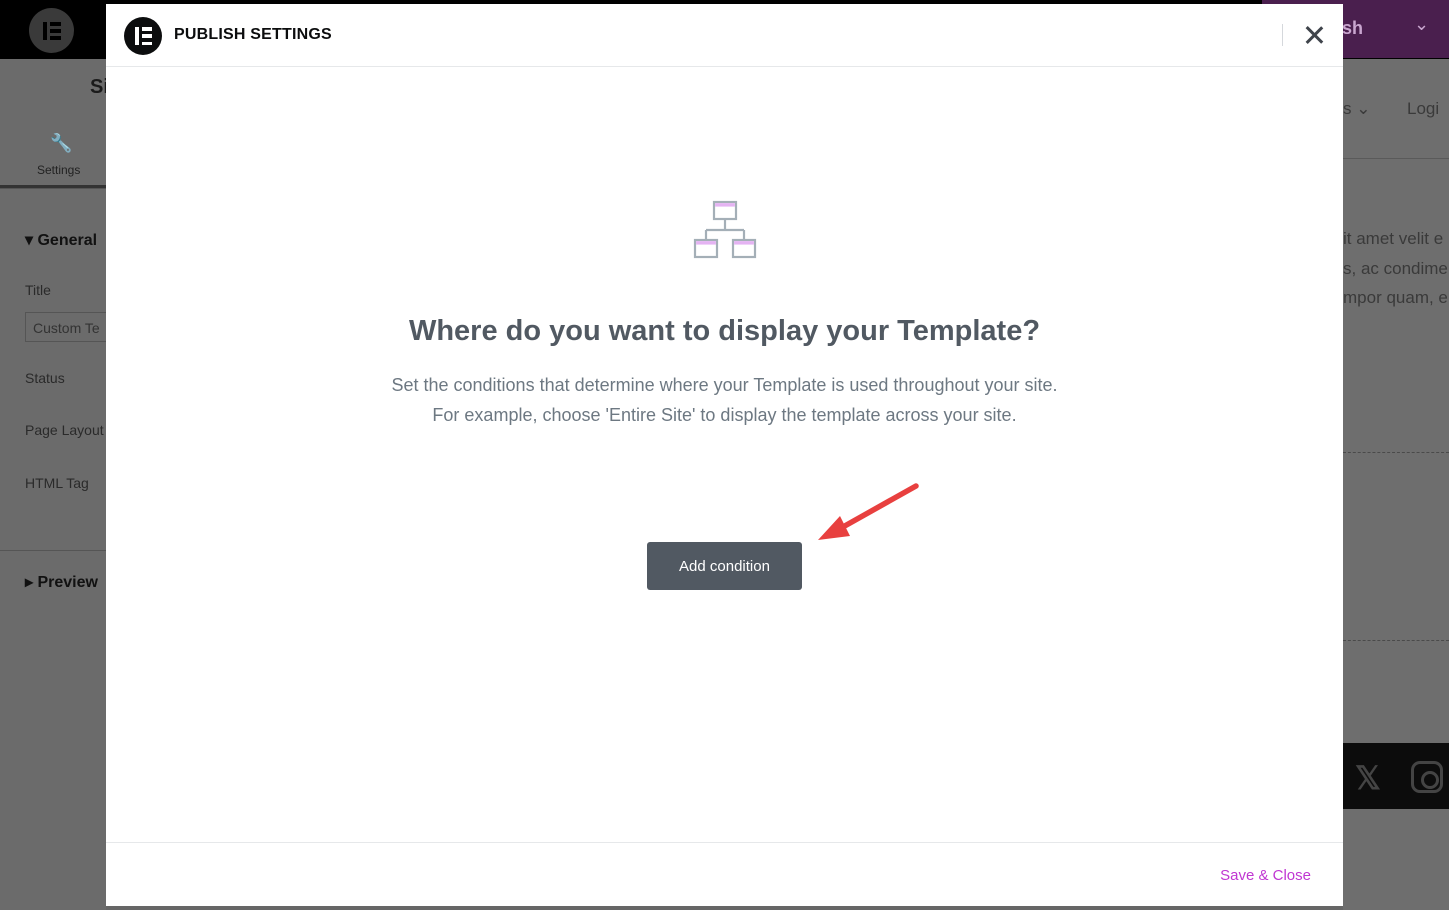  I want to click on modal-title: PUBLISH SETTINGS, so click(253, 34).